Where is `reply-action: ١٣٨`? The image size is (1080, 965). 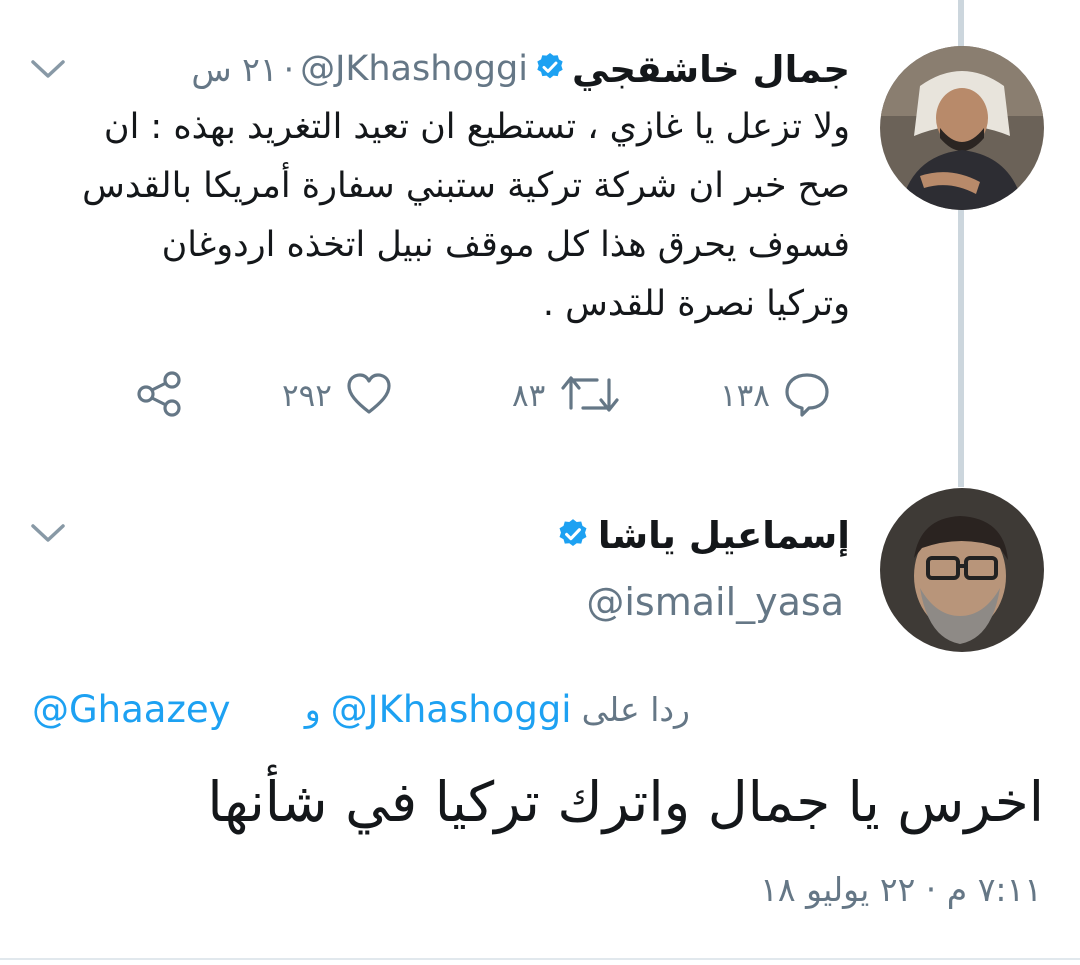 reply-action: ١٣٨ is located at coordinates (776, 396).